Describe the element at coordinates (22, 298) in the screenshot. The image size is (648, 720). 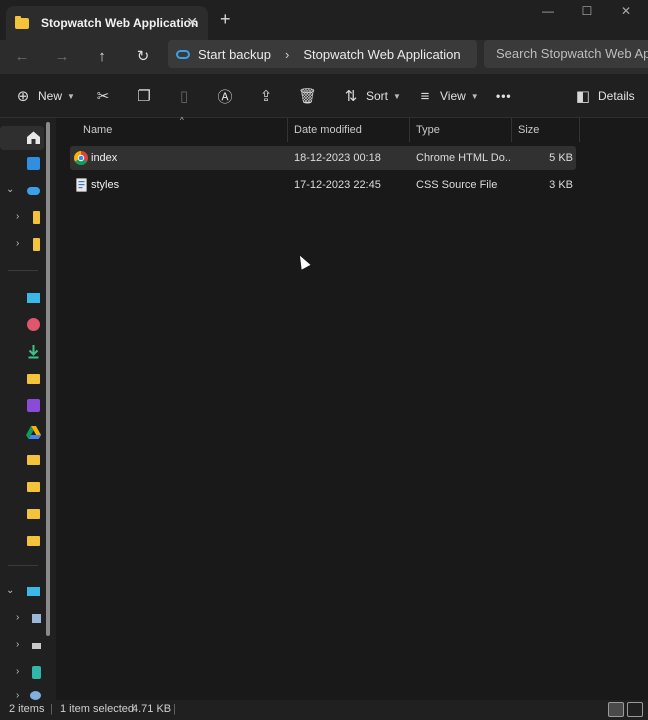
I see `sidebar-item-desktop` at that location.